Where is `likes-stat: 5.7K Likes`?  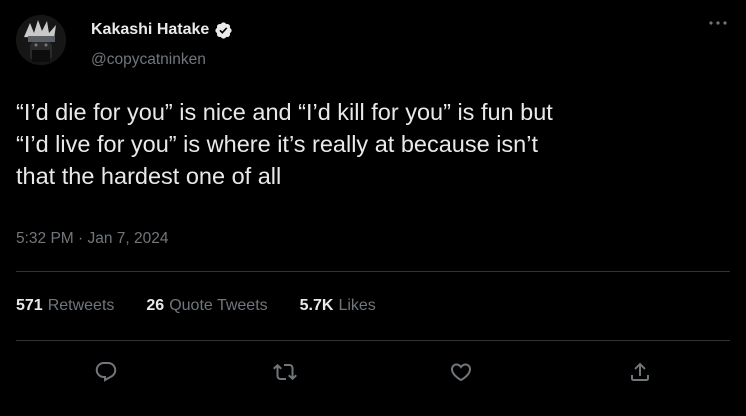 likes-stat: 5.7K Likes is located at coordinates (338, 306).